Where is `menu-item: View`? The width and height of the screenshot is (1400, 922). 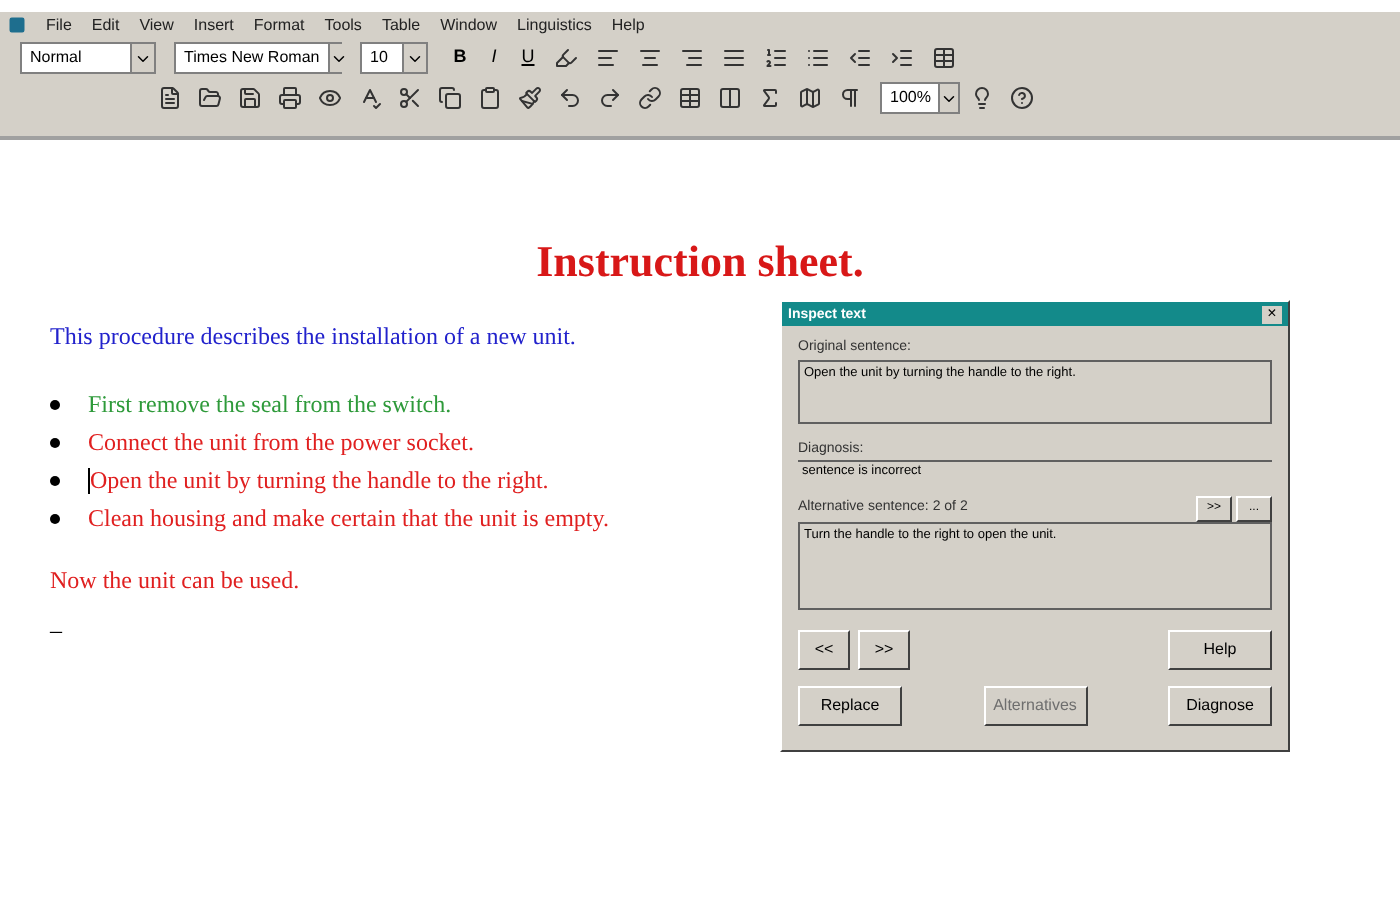 menu-item: View is located at coordinates (156, 25).